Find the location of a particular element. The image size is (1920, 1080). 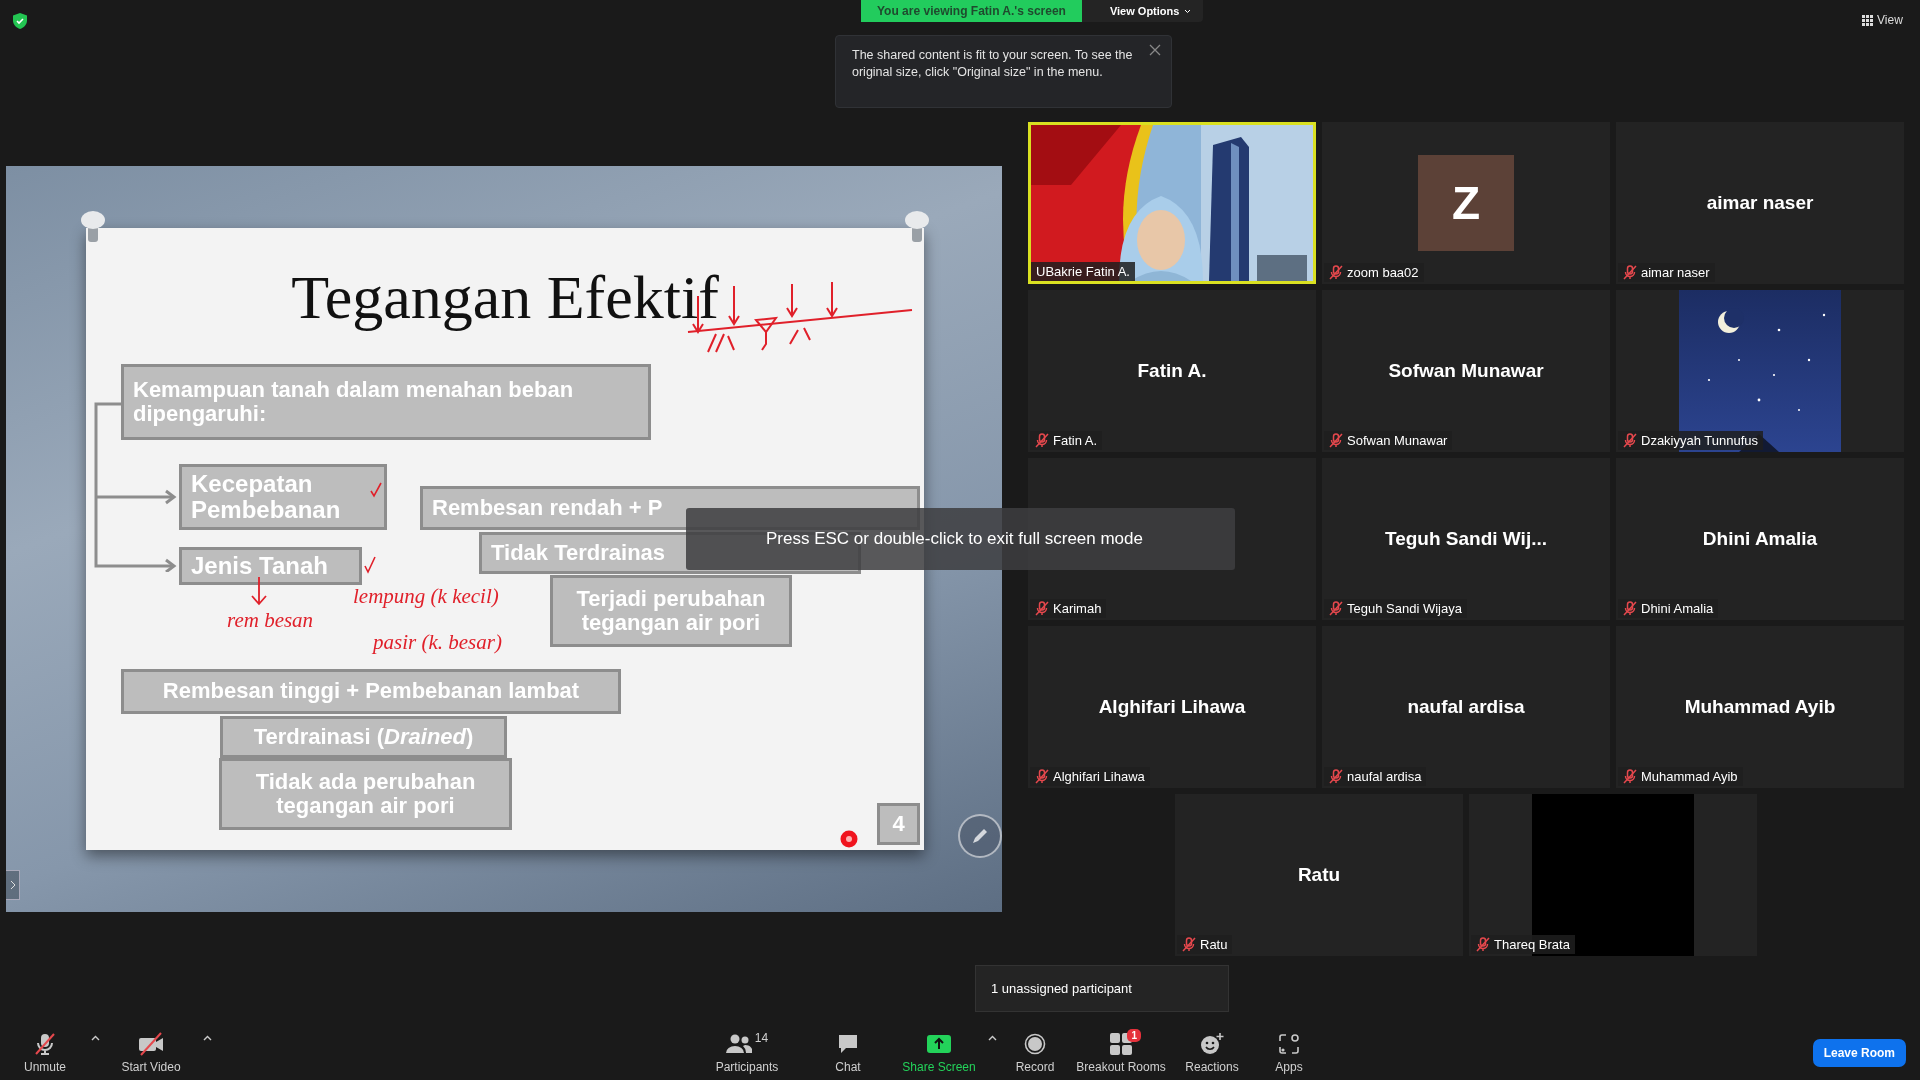

diagram-node: Rembesan tinggi + Pembebanan lambat is located at coordinates (371, 691).